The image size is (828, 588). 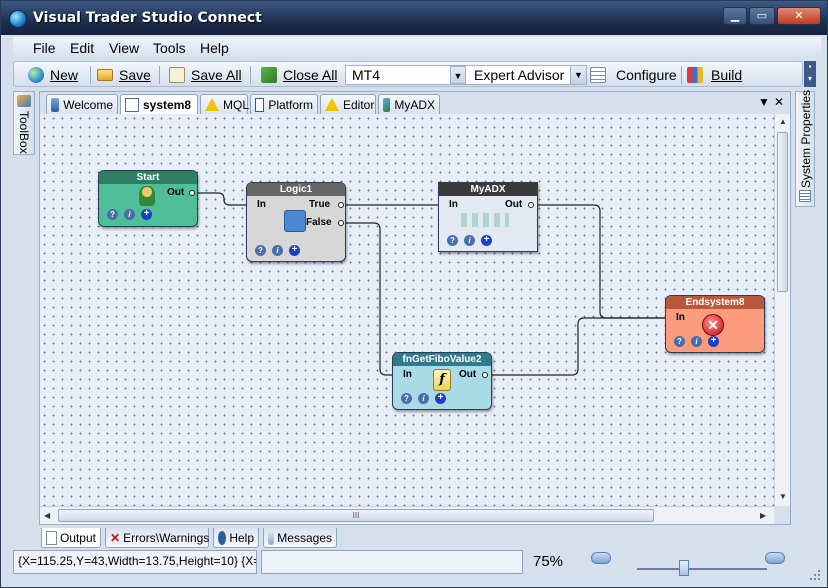 What do you see at coordinates (214, 48) in the screenshot?
I see `menu-help: Help` at bounding box center [214, 48].